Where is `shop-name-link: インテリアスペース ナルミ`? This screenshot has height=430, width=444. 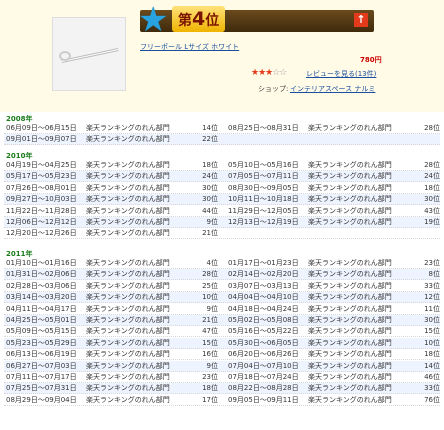
shop-name-link: インテリアスペース ナルミ is located at coordinates (332, 89).